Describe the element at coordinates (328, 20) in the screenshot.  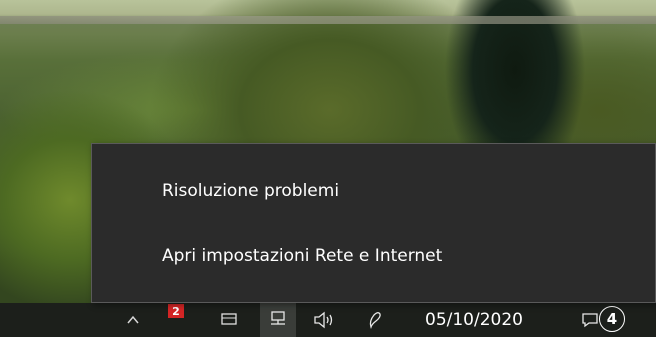
I see `wallpaper-road` at that location.